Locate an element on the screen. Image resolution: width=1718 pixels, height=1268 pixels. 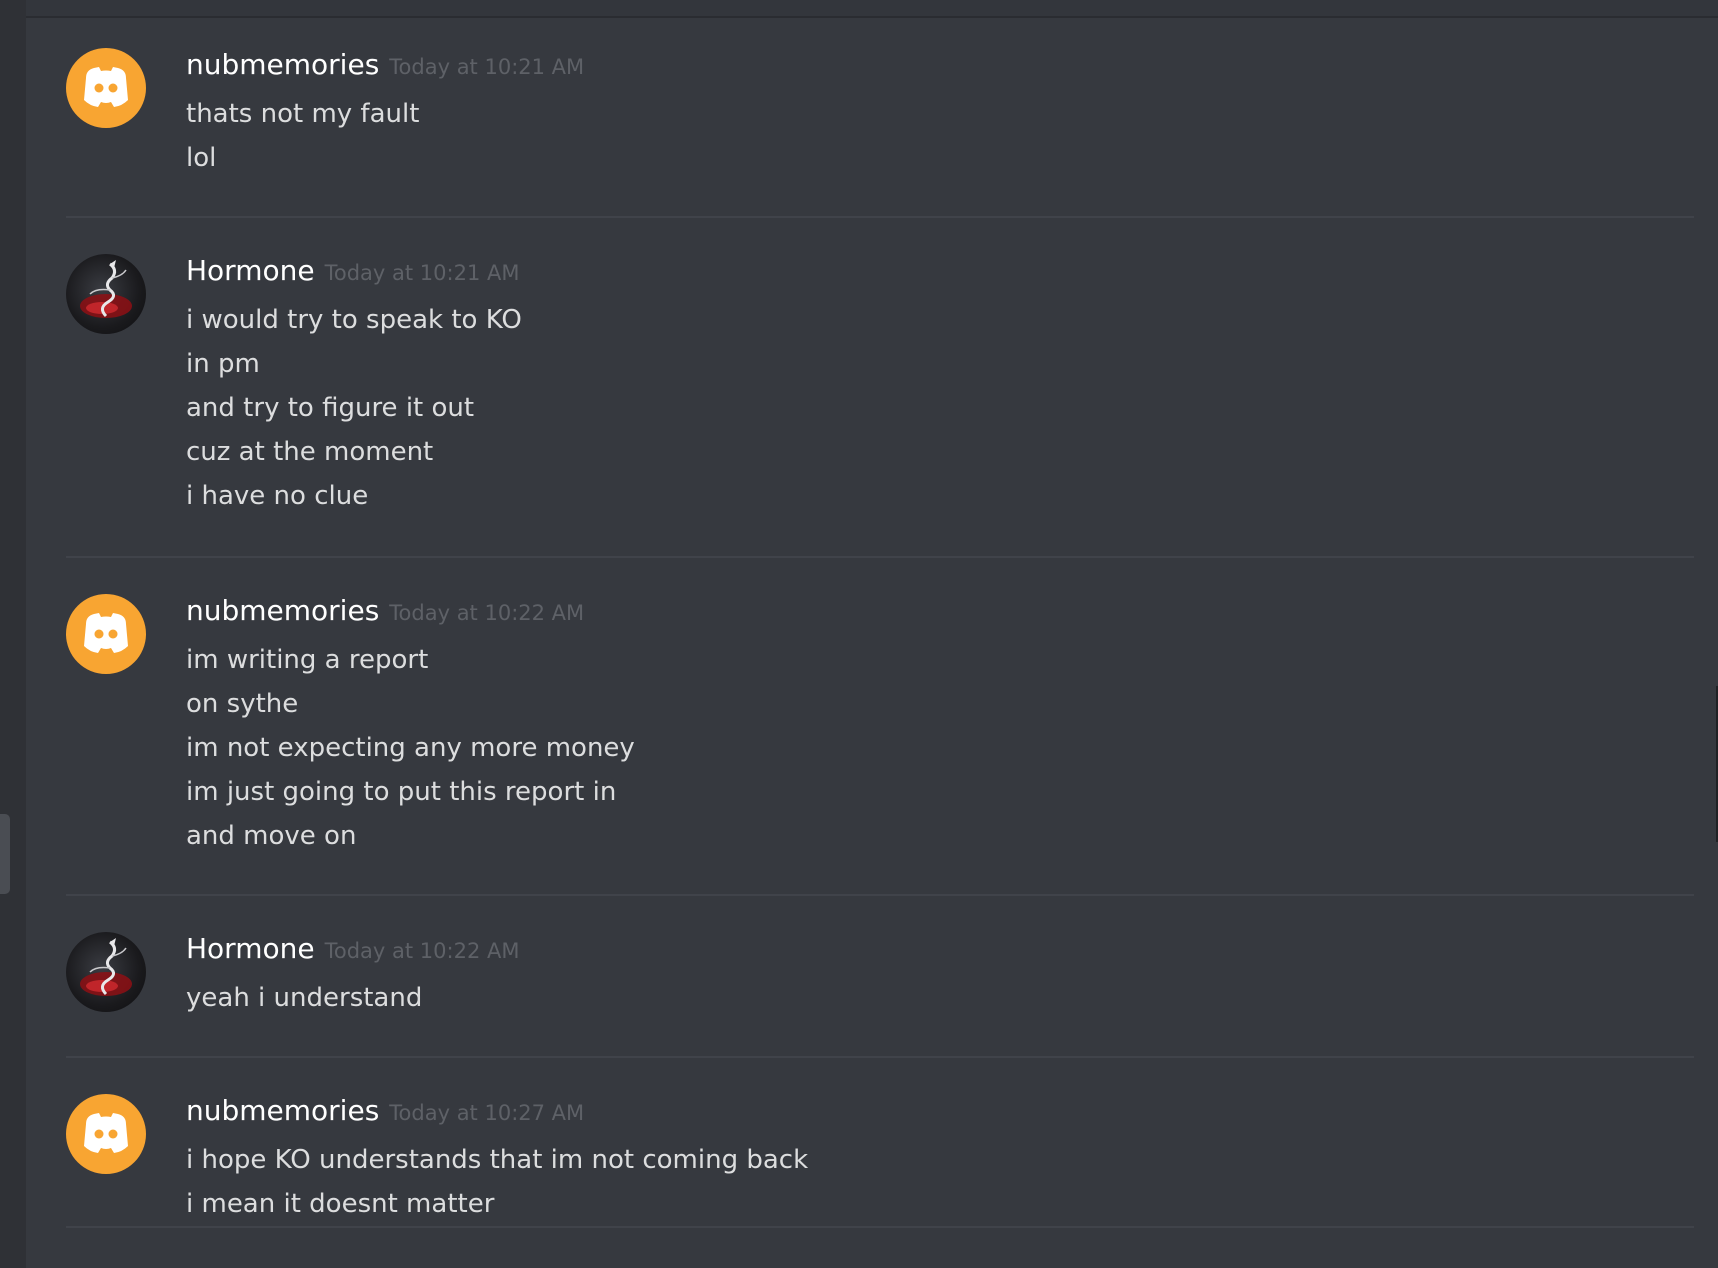
message-line: yeah i understand is located at coordinates (926, 998).